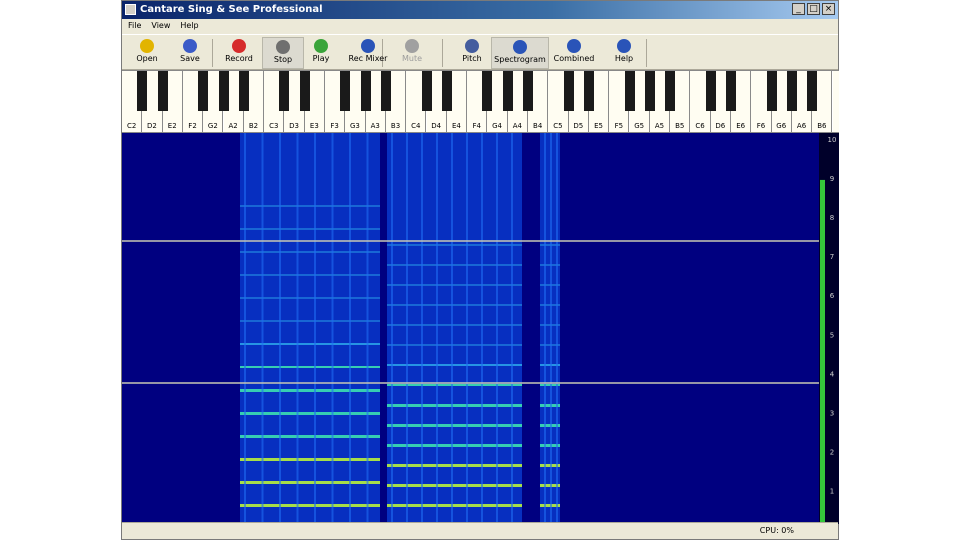 Image resolution: width=960 pixels, height=540 pixels. Describe the element at coordinates (189, 26) in the screenshot. I see `menu-help: Help` at that location.